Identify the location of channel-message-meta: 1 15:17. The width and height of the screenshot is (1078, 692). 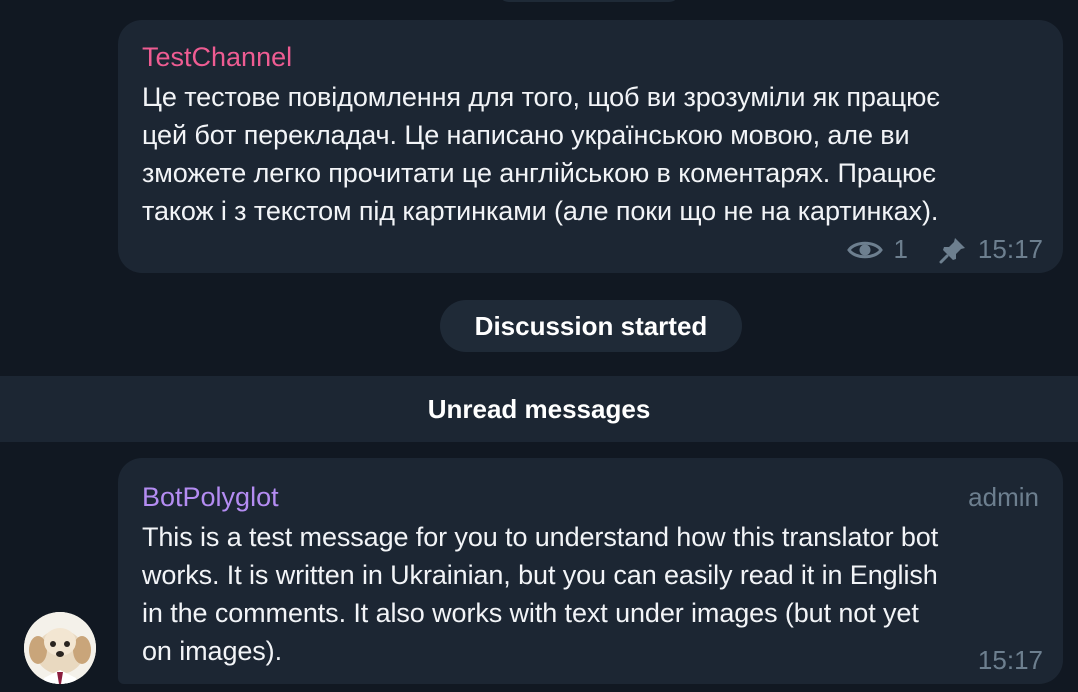
(945, 249).